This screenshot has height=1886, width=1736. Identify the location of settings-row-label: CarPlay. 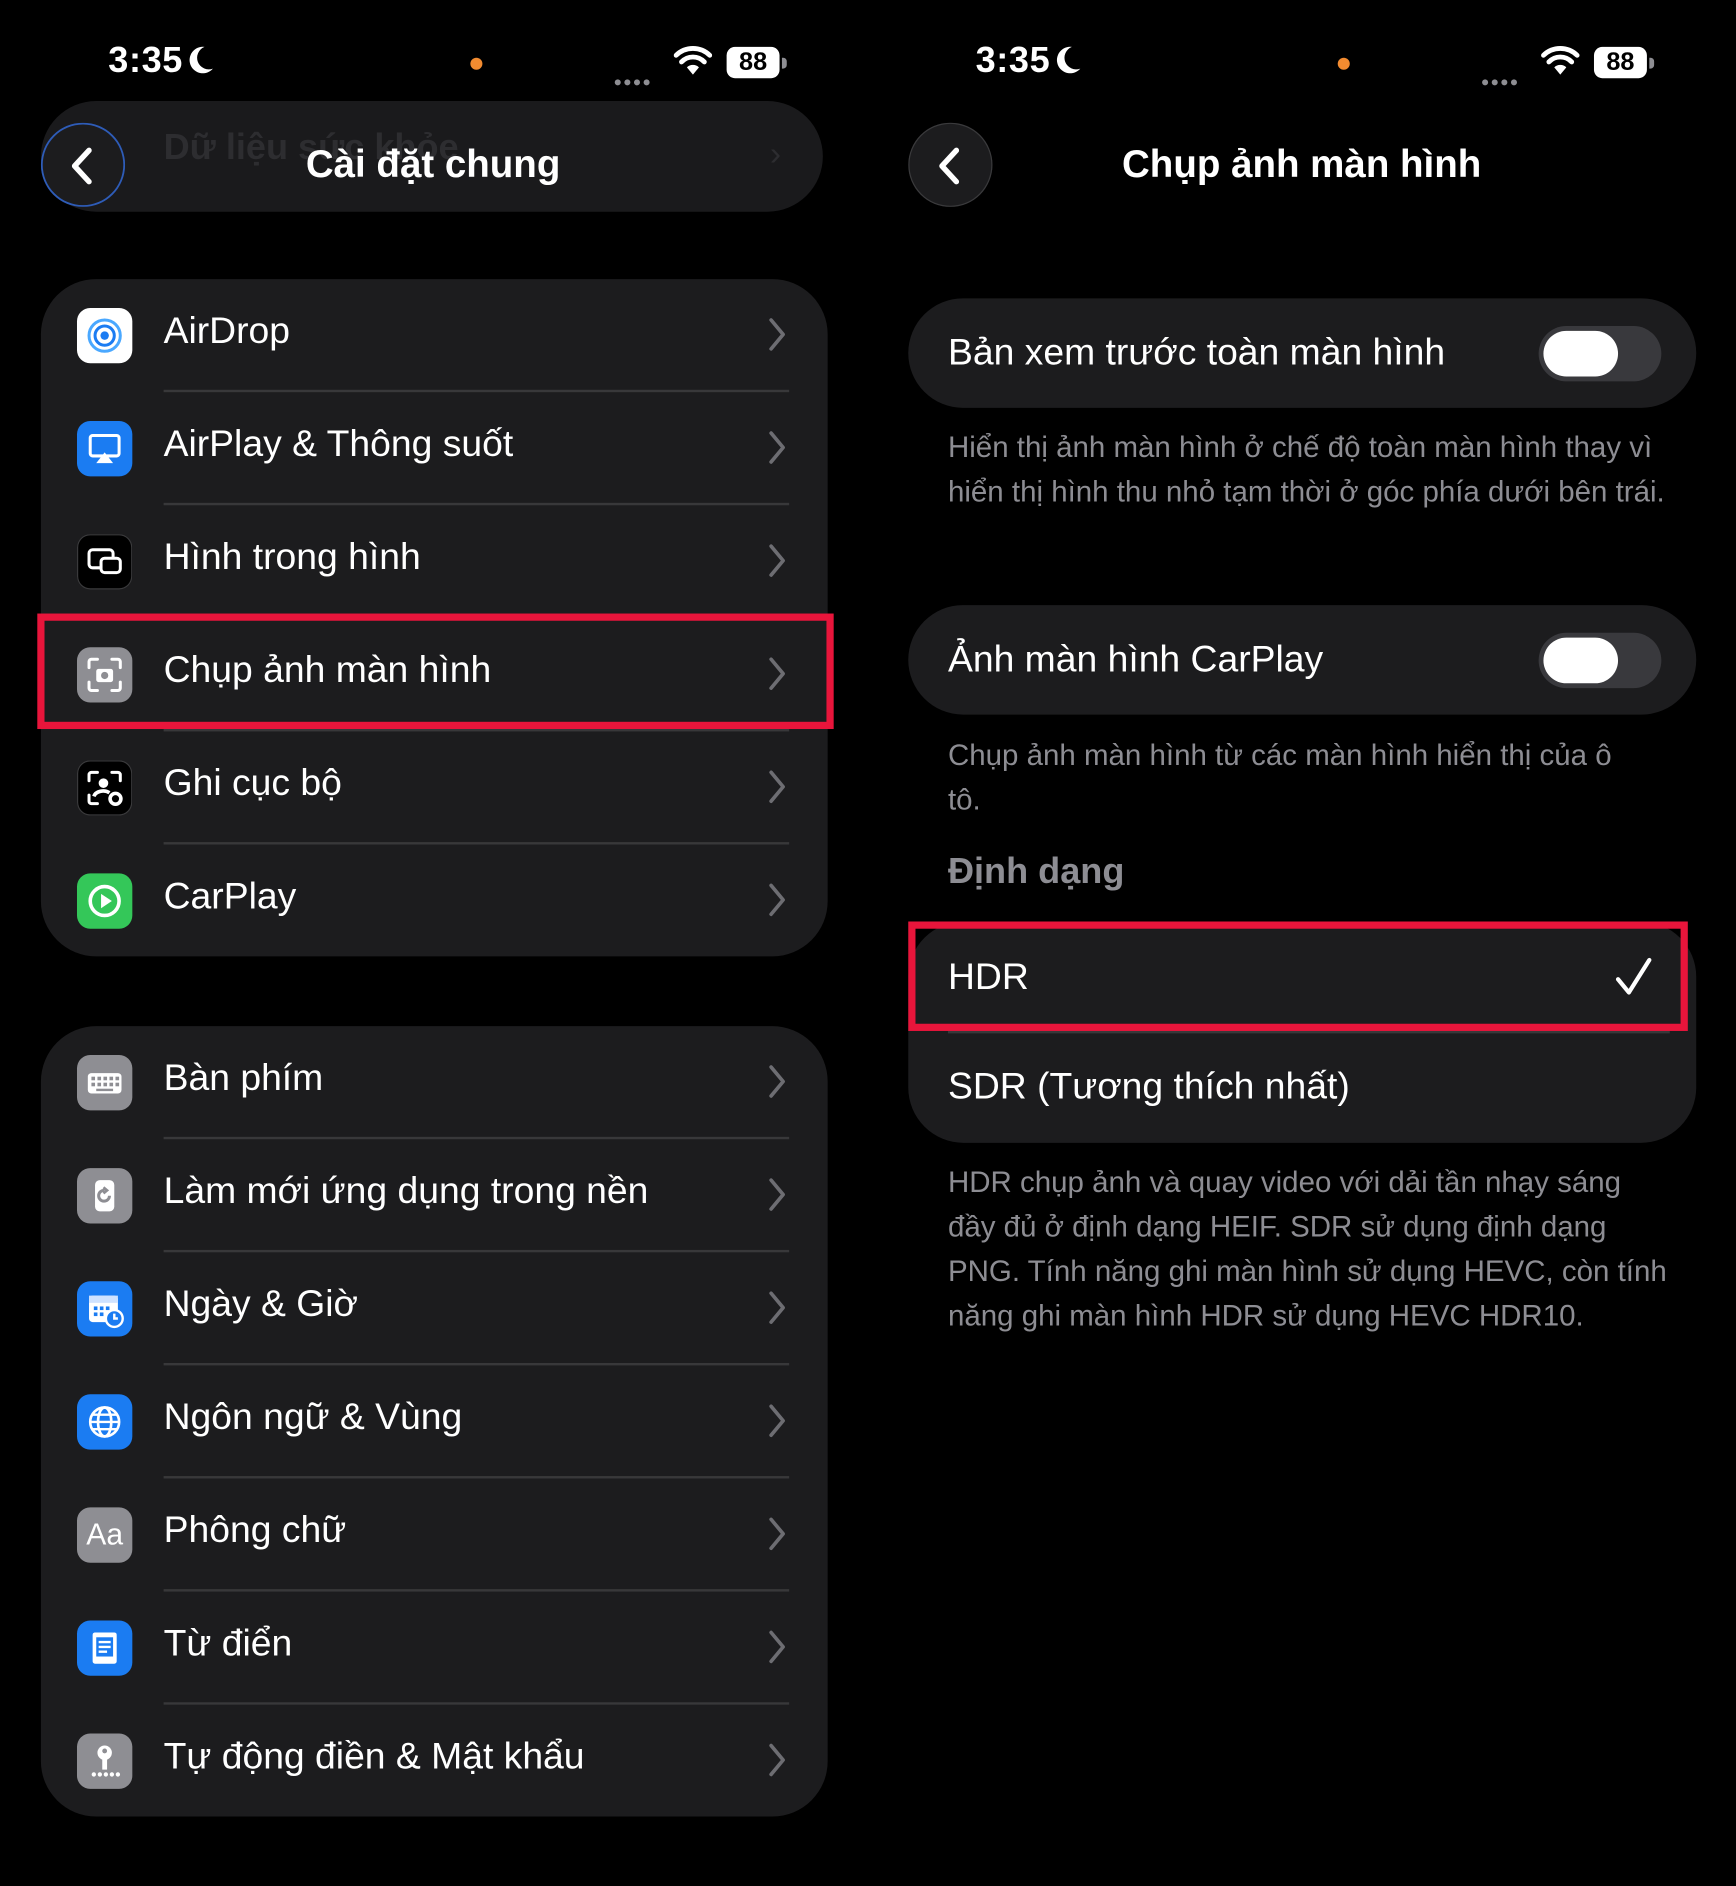
(230, 895).